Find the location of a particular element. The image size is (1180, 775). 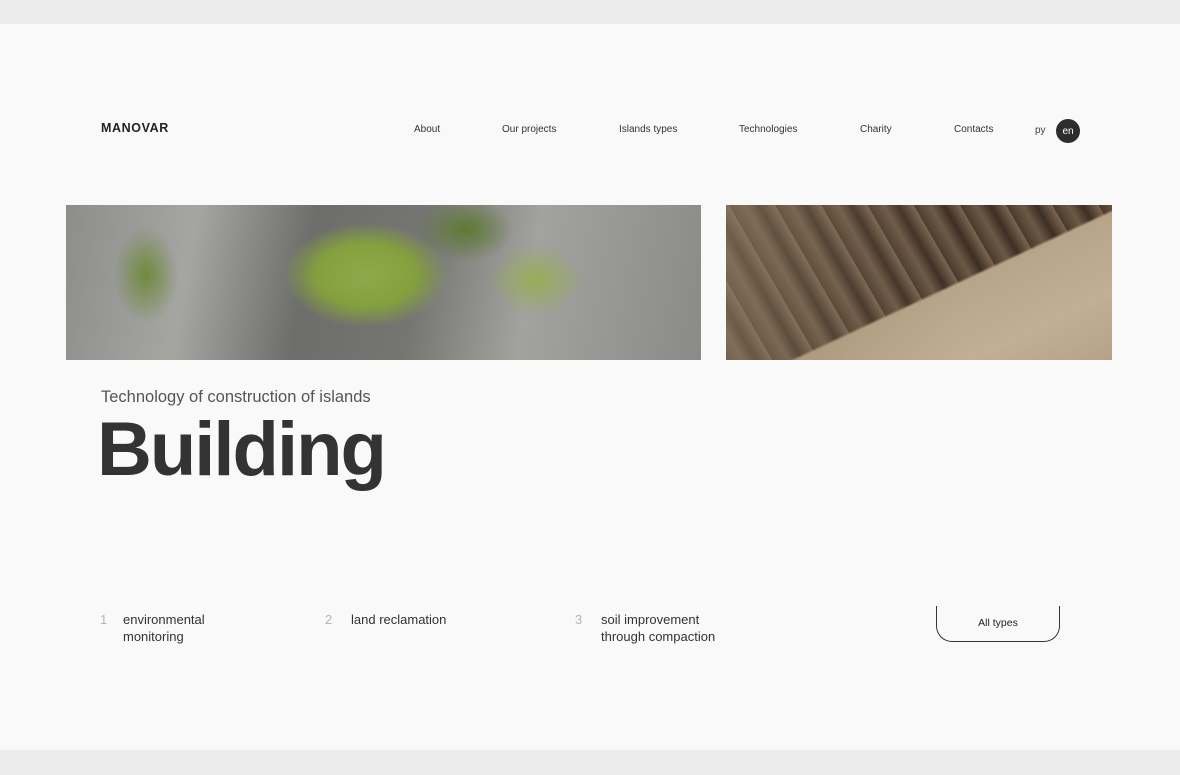

type-number: 1 is located at coordinates (104, 619).